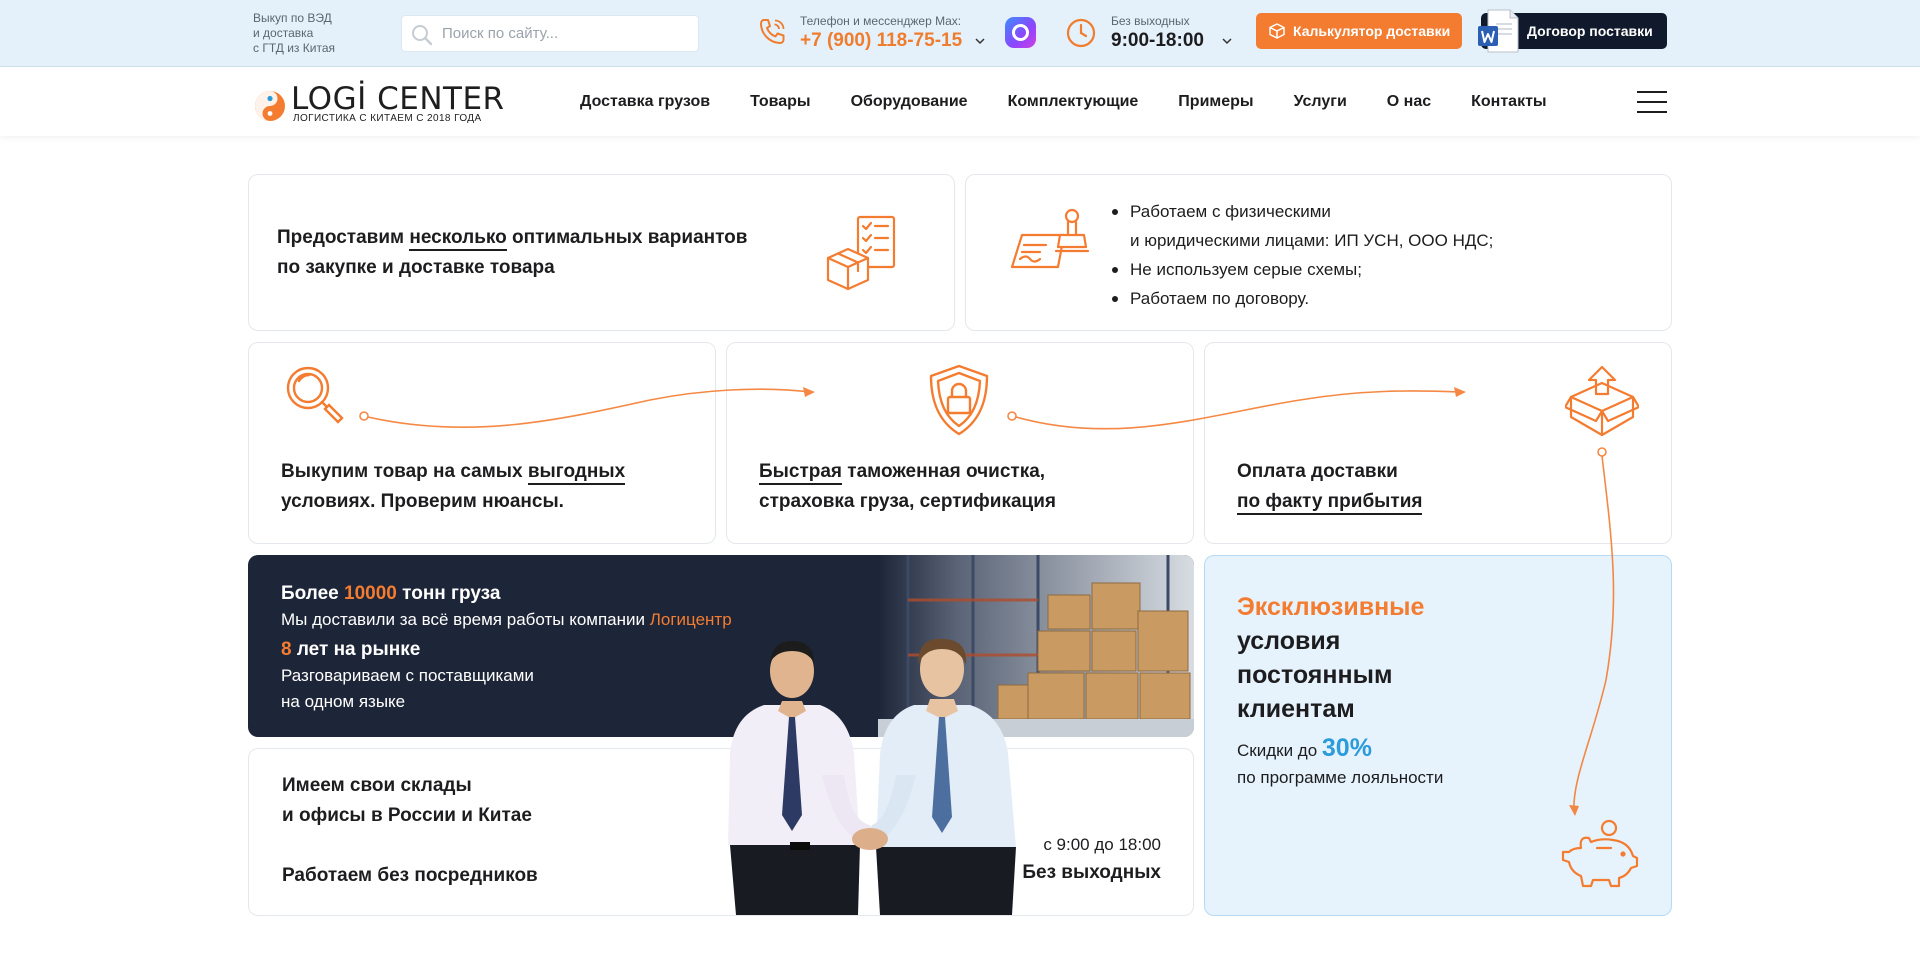 The height and width of the screenshot is (968, 1920). I want to click on no-intermediaries-text: Работаем без посредников, so click(410, 875).